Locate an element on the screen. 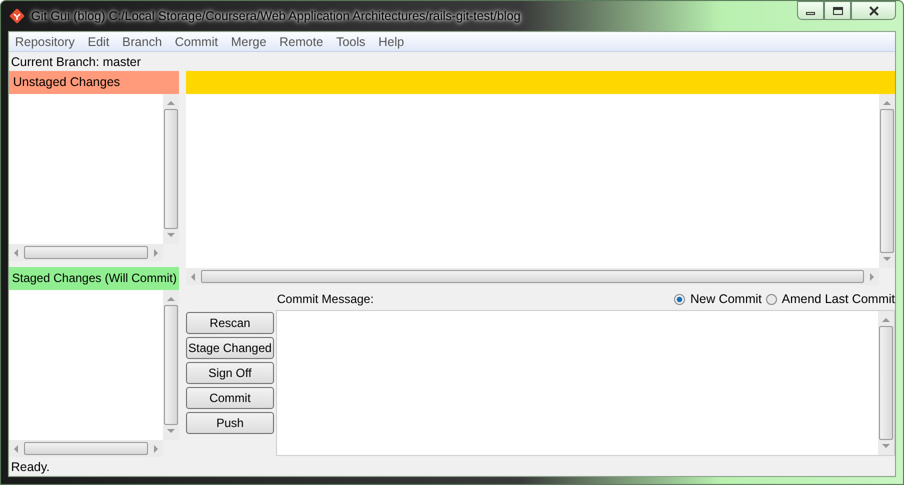 This screenshot has height=485, width=904. radio-option: Amend Last Commit is located at coordinates (830, 299).